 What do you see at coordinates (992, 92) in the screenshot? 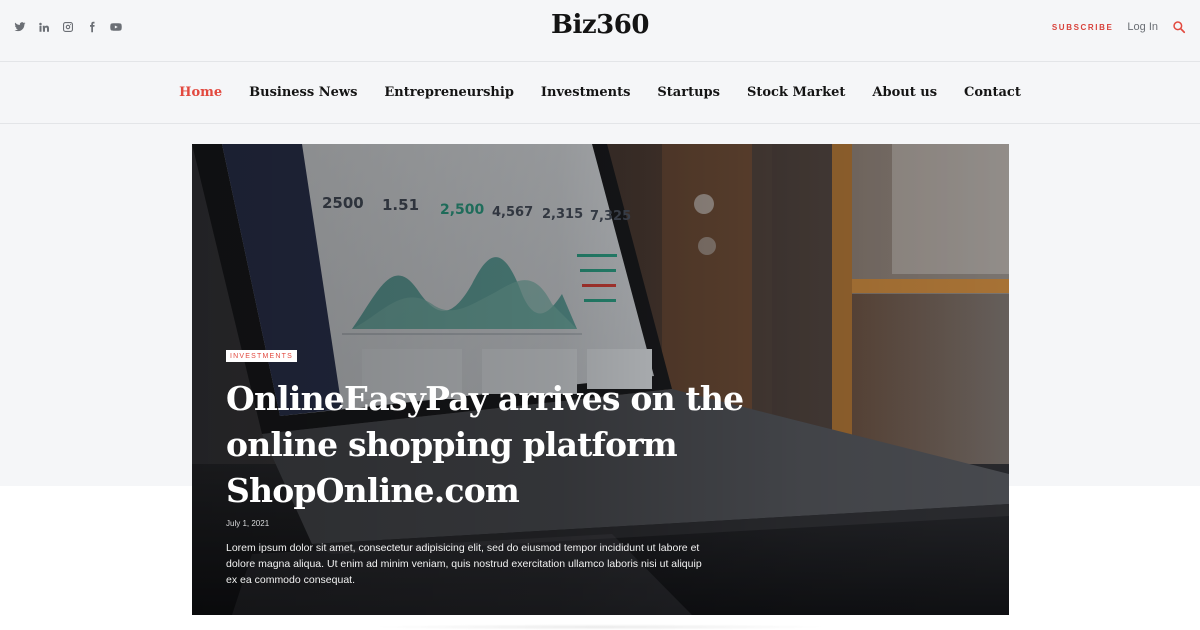
I see `nav-item-contact: Contact` at bounding box center [992, 92].